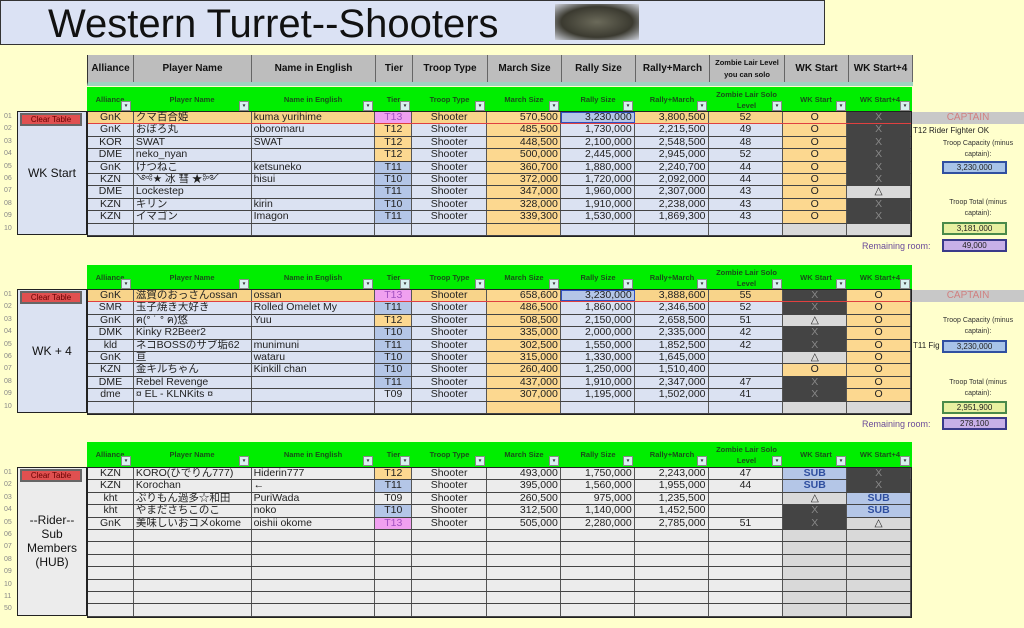  I want to click on cell-march-size: 500,000, so click(524, 155).